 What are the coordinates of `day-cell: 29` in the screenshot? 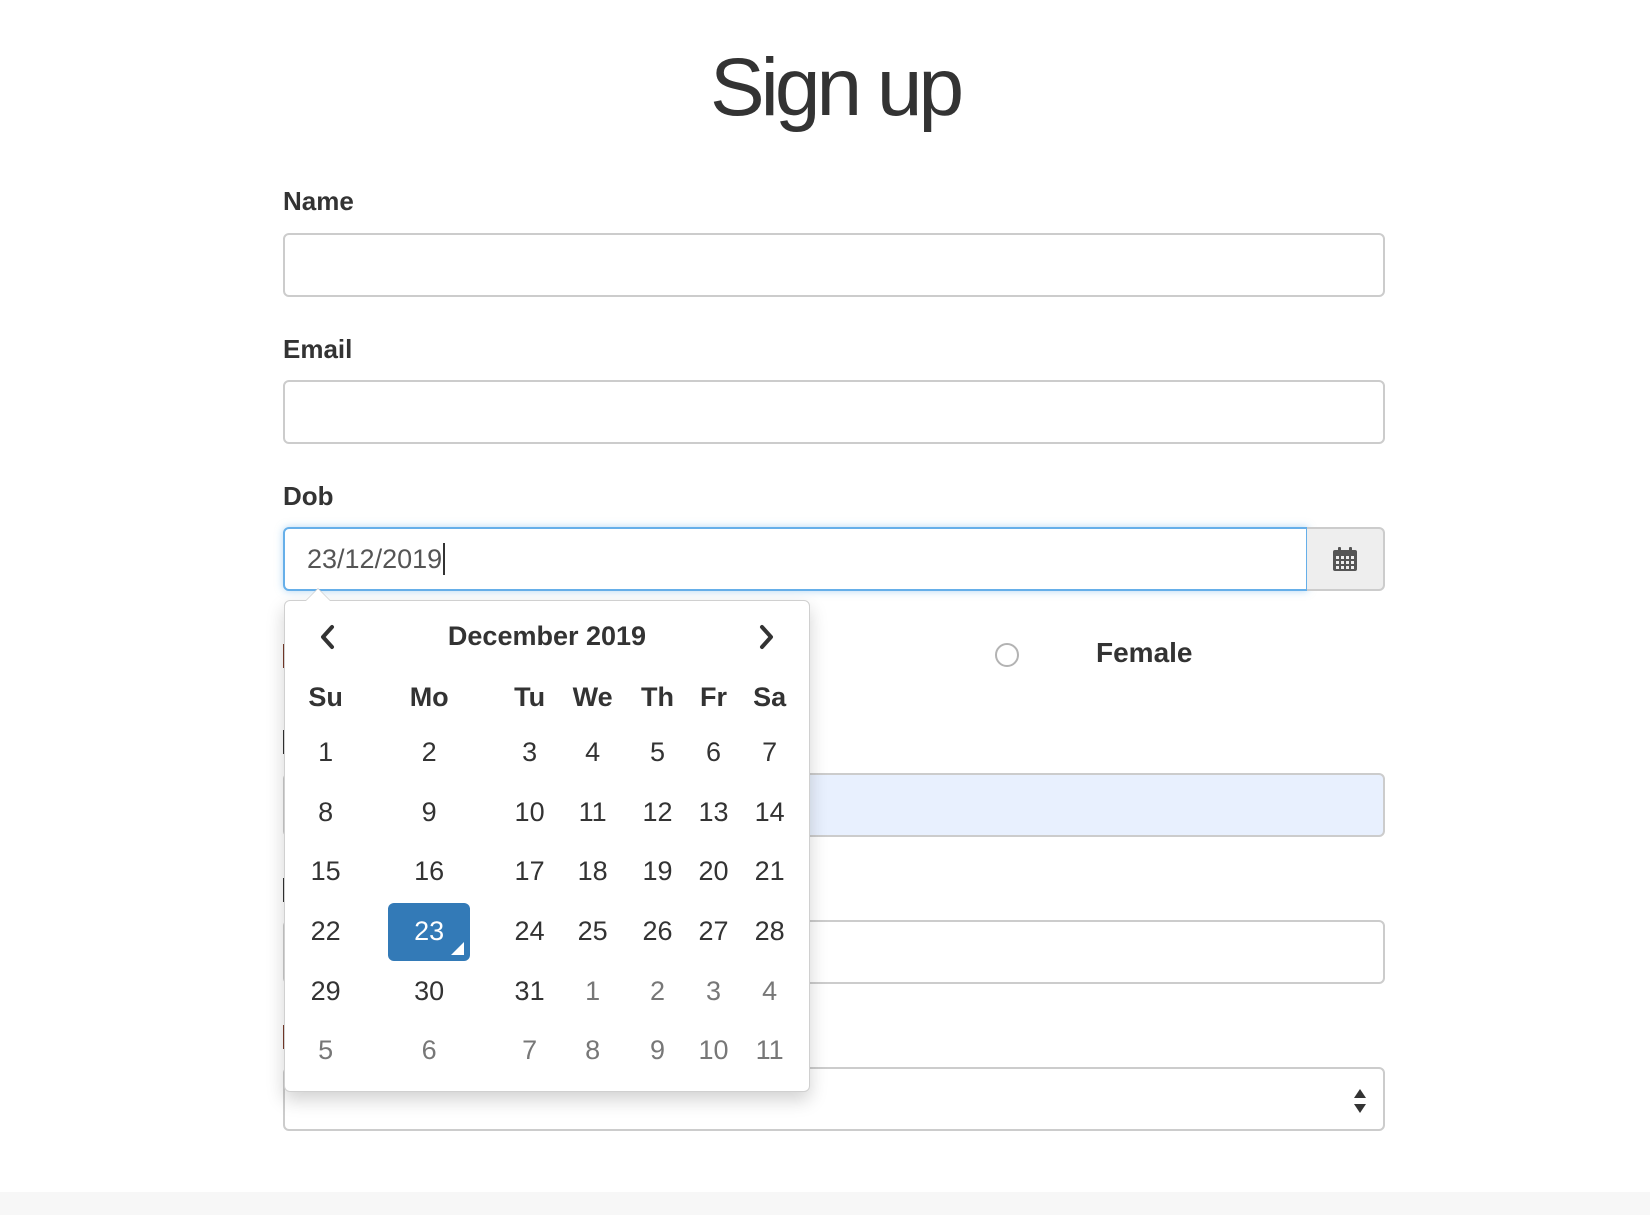 It's located at (325, 991).